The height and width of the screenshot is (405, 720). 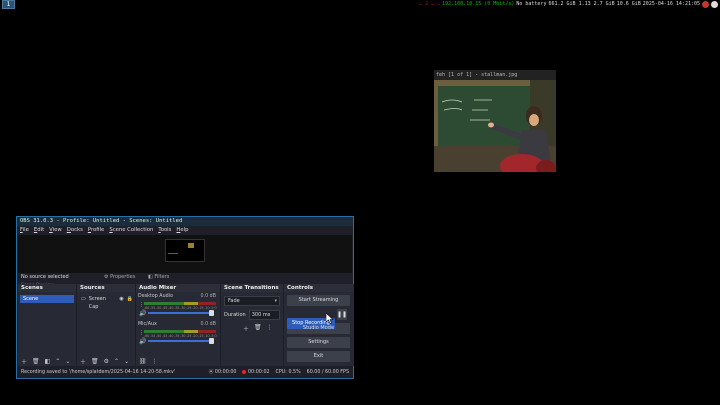 What do you see at coordinates (319, 288) in the screenshot?
I see `controls-title: Controls` at bounding box center [319, 288].